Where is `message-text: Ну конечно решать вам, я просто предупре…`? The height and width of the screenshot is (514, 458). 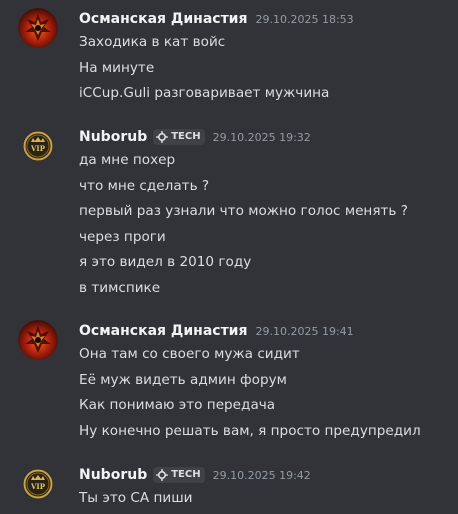
message-text: Ну конечно решать вам, я просто предупре… is located at coordinates (250, 430).